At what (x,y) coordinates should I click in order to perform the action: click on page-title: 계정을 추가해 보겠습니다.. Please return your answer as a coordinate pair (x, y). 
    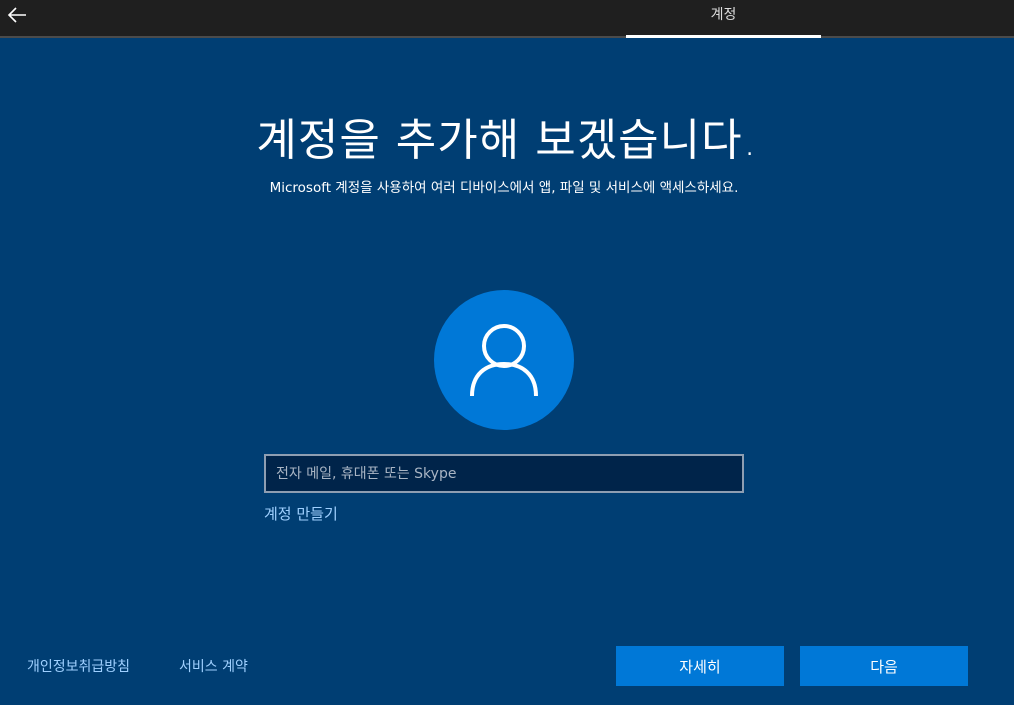
    Looking at the image, I should click on (507, 140).